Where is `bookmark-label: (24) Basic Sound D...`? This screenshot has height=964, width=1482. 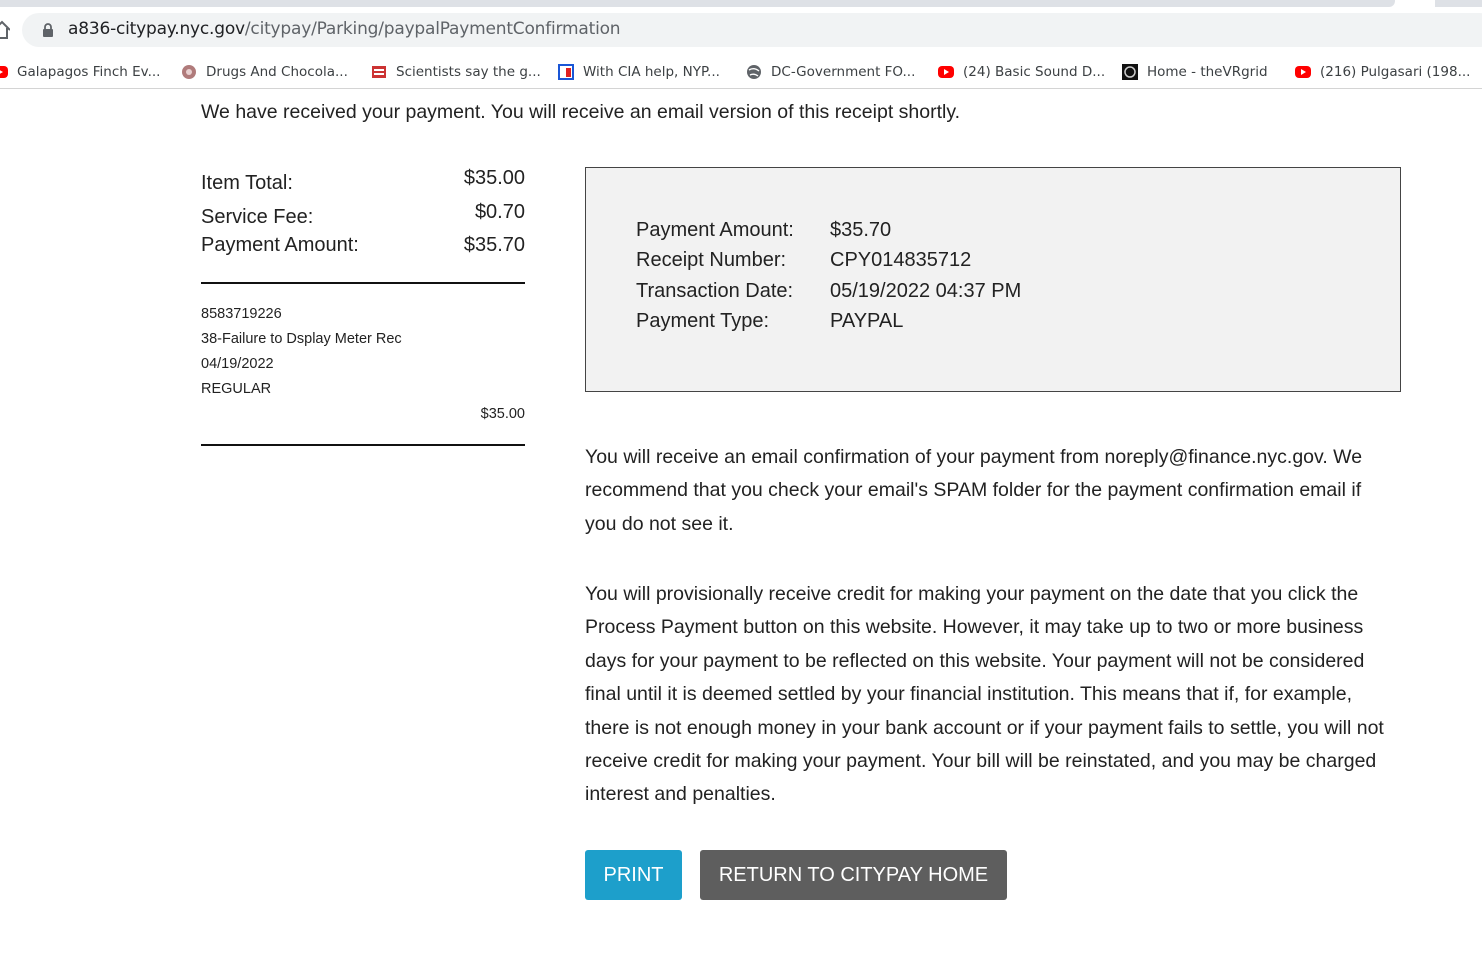 bookmark-label: (24) Basic Sound D... is located at coordinates (1034, 72).